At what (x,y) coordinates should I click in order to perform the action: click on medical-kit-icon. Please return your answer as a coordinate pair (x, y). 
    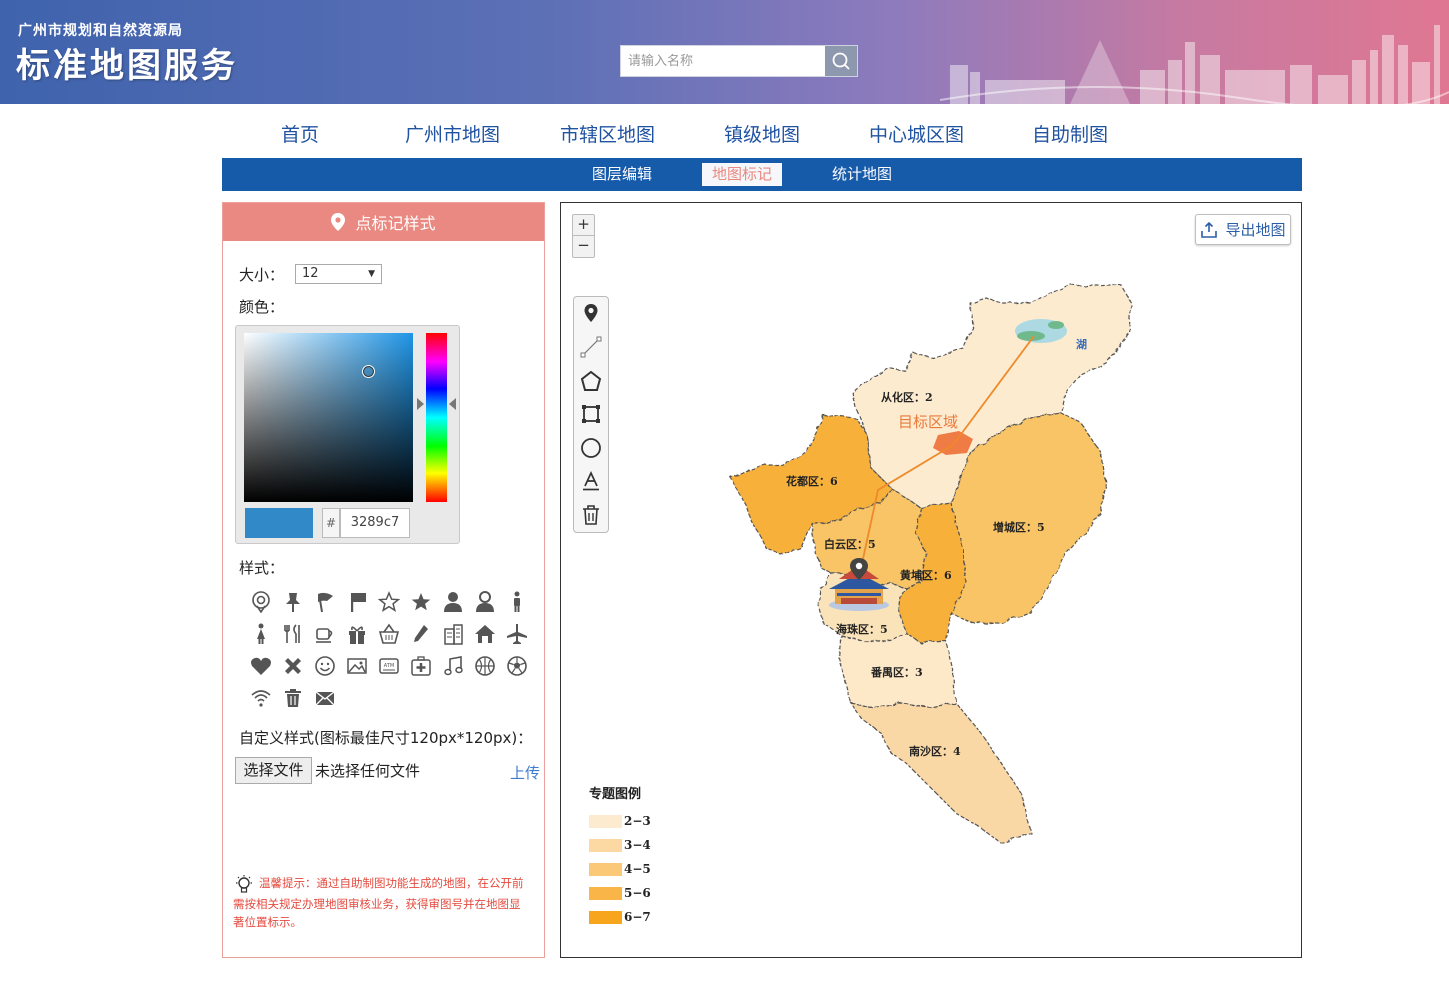
    Looking at the image, I should click on (421, 666).